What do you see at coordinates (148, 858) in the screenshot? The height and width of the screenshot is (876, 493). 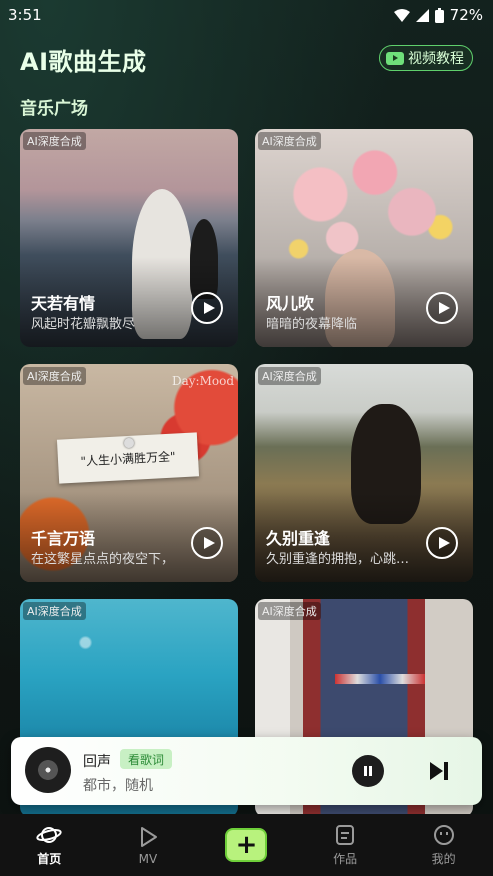 I see `nav-label: MV` at bounding box center [148, 858].